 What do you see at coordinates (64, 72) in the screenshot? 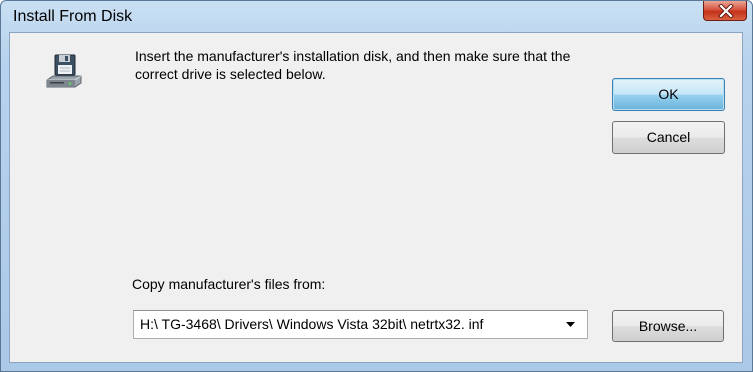
I see `floppy-disk-drive-icon` at bounding box center [64, 72].